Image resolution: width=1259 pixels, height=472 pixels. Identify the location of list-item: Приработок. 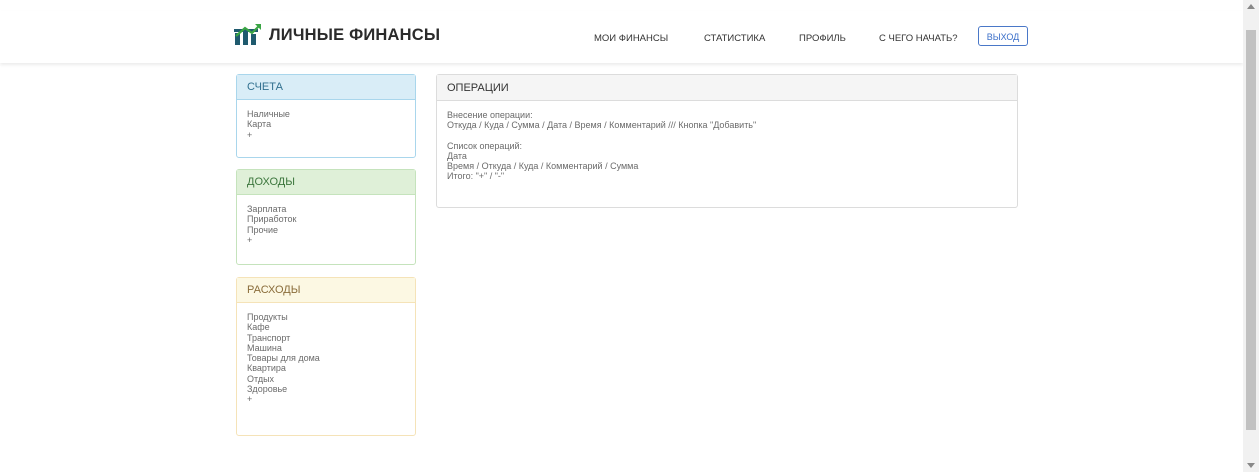
(326, 219).